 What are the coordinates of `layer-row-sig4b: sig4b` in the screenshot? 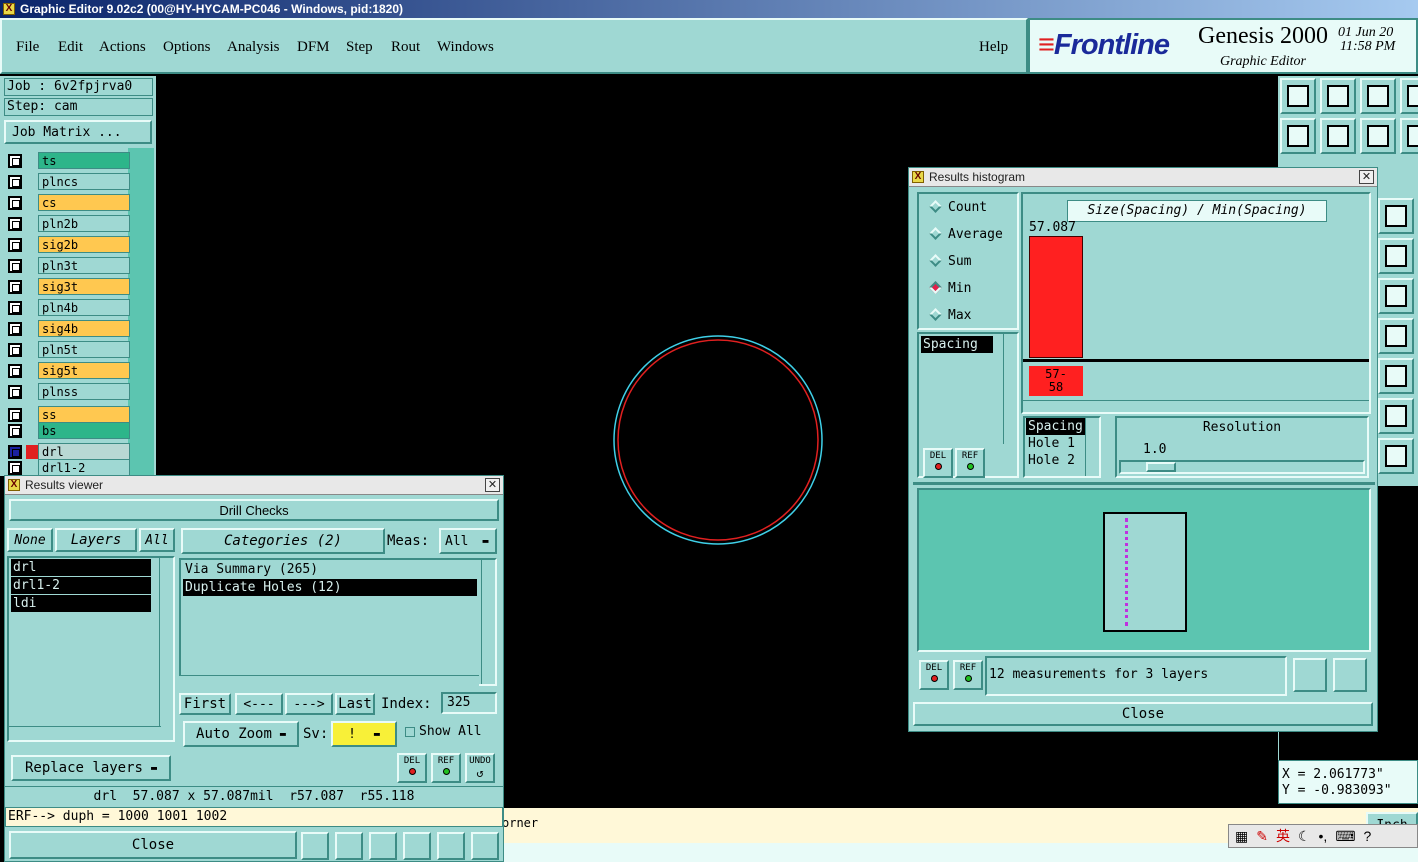 It's located at (68, 329).